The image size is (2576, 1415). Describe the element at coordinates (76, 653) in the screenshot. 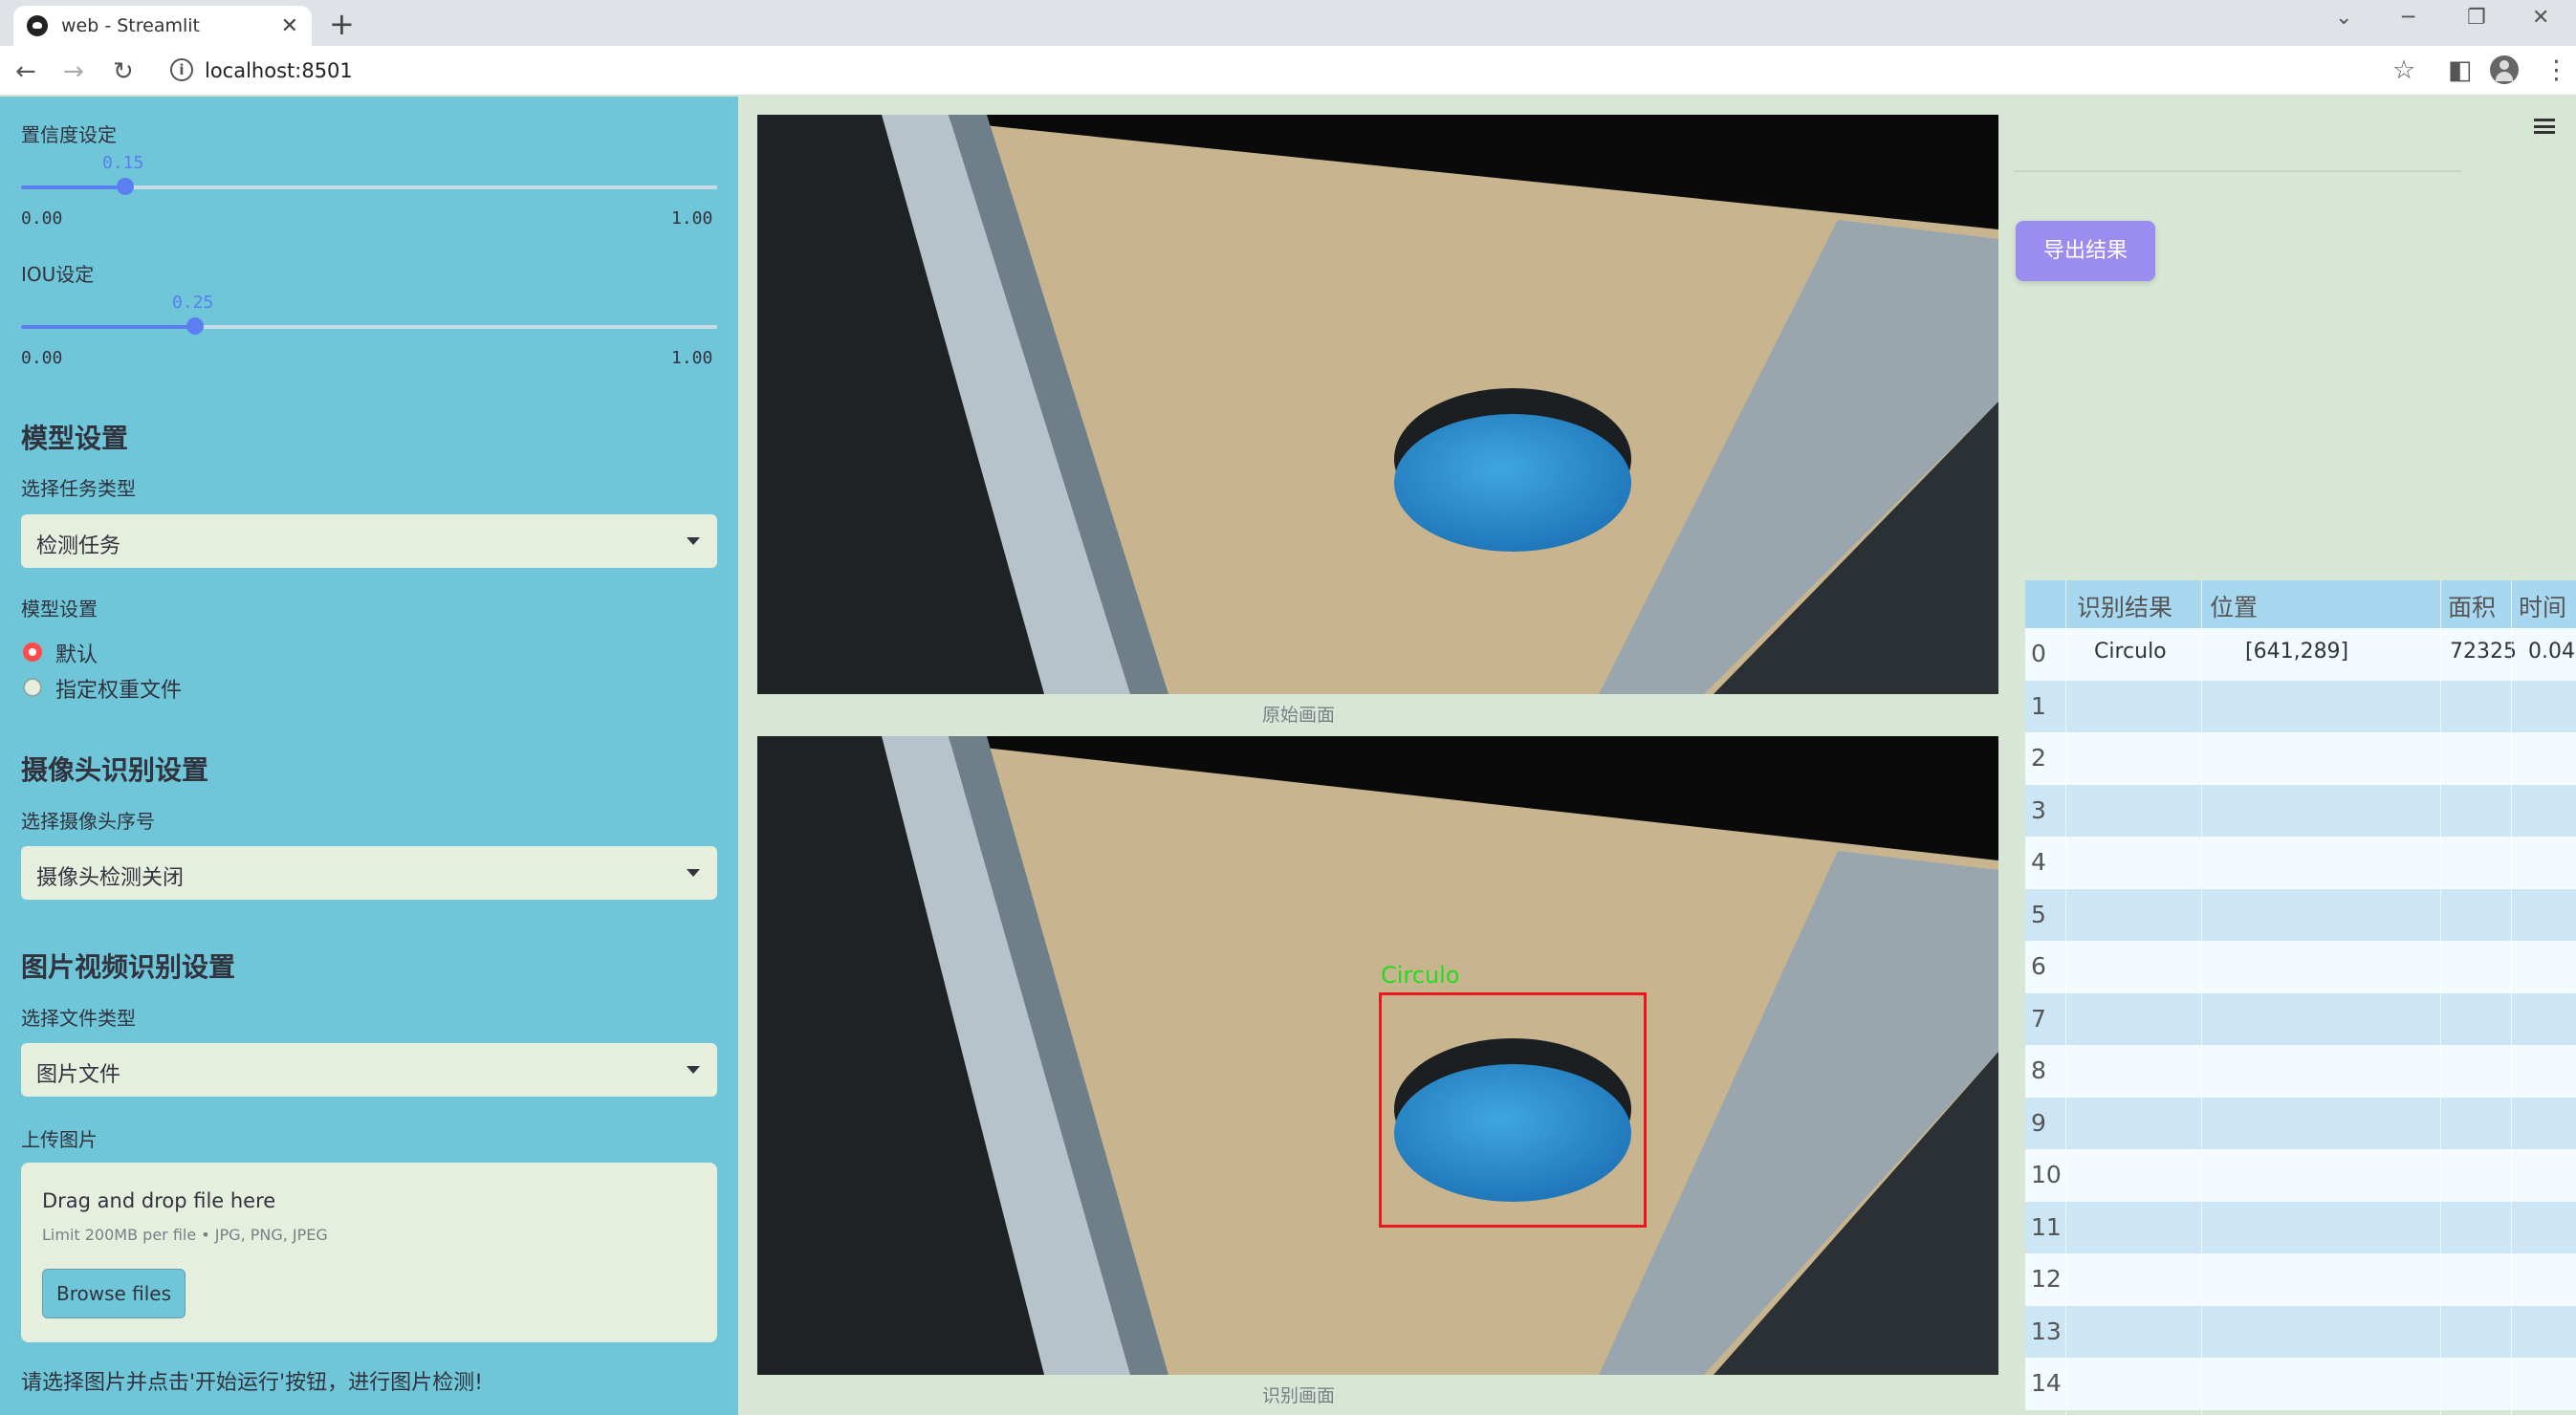

I see `radio-default-label: 默认` at that location.